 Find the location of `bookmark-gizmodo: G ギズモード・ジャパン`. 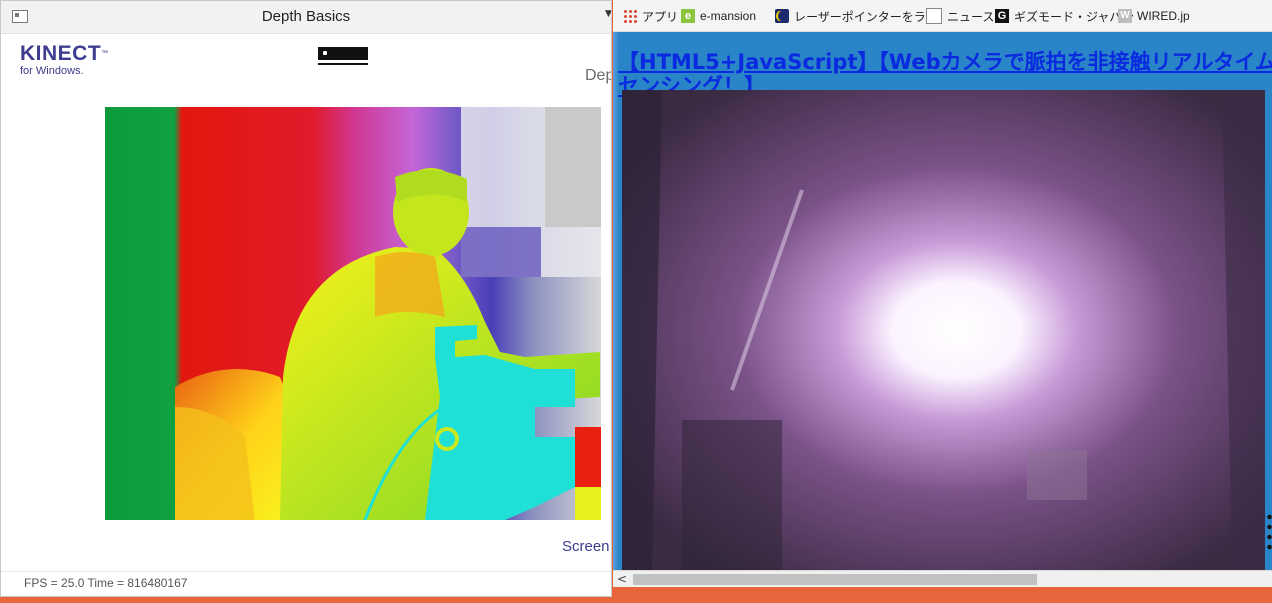

bookmark-gizmodo: G ギズモード・ジャパン is located at coordinates (1064, 16).